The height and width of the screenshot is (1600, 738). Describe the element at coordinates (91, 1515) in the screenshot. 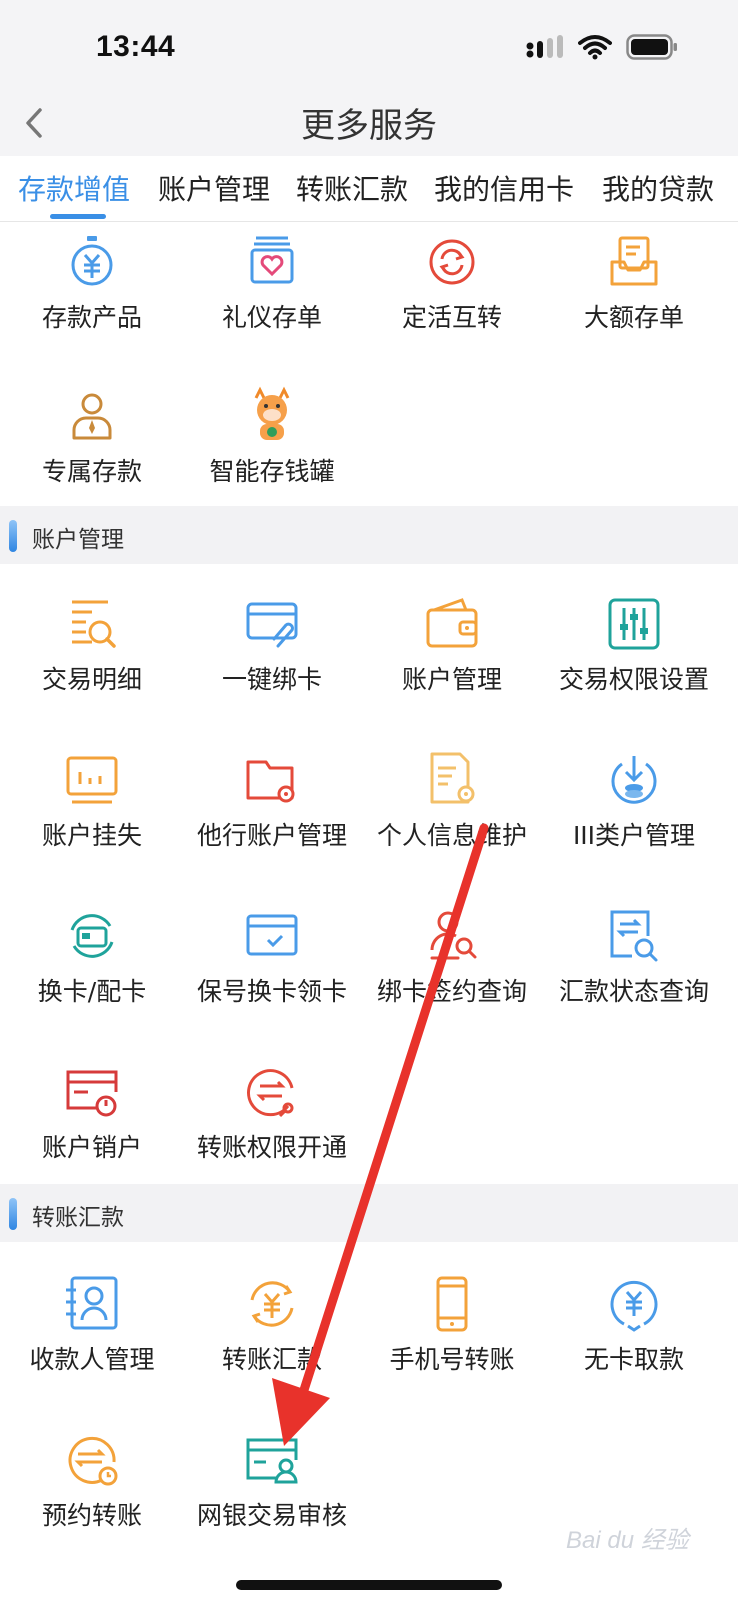

I see `grid-item-label: 预约转账` at that location.